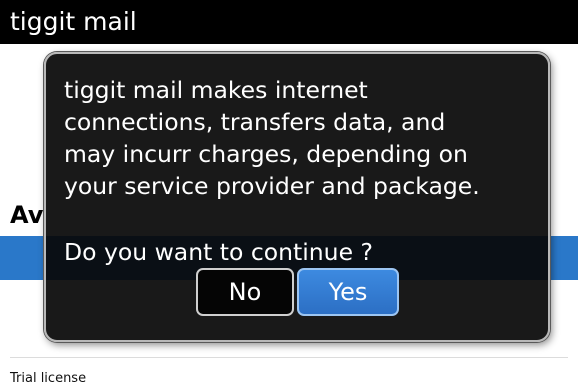 Image resolution: width=578 pixels, height=392 pixels. What do you see at coordinates (48, 378) in the screenshot?
I see `license-label: Trial license` at bounding box center [48, 378].